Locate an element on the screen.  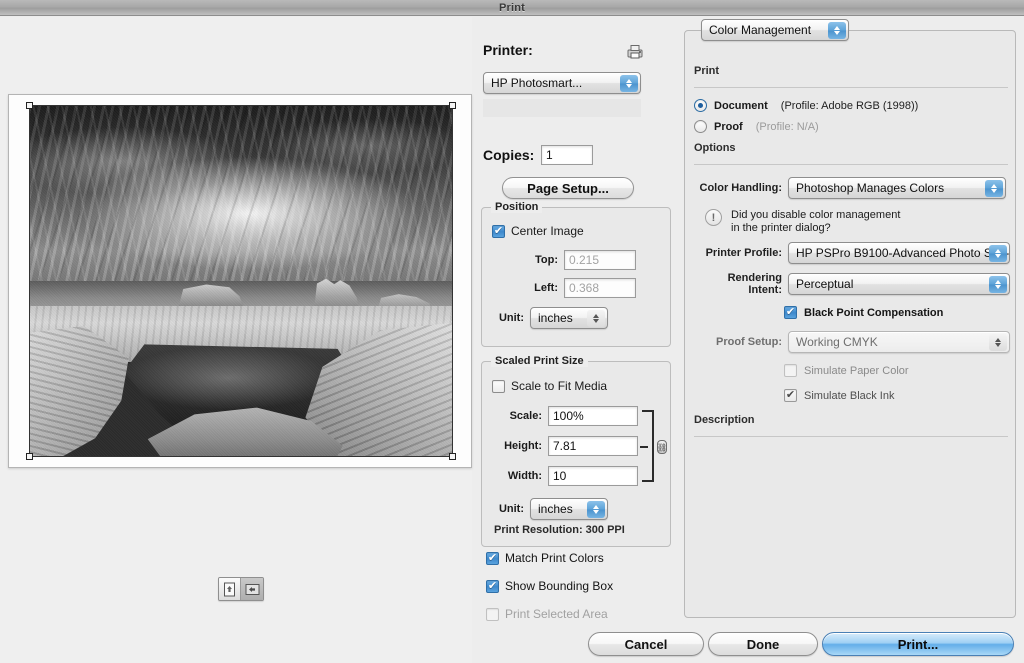
done-label: Done is located at coordinates (763, 644).